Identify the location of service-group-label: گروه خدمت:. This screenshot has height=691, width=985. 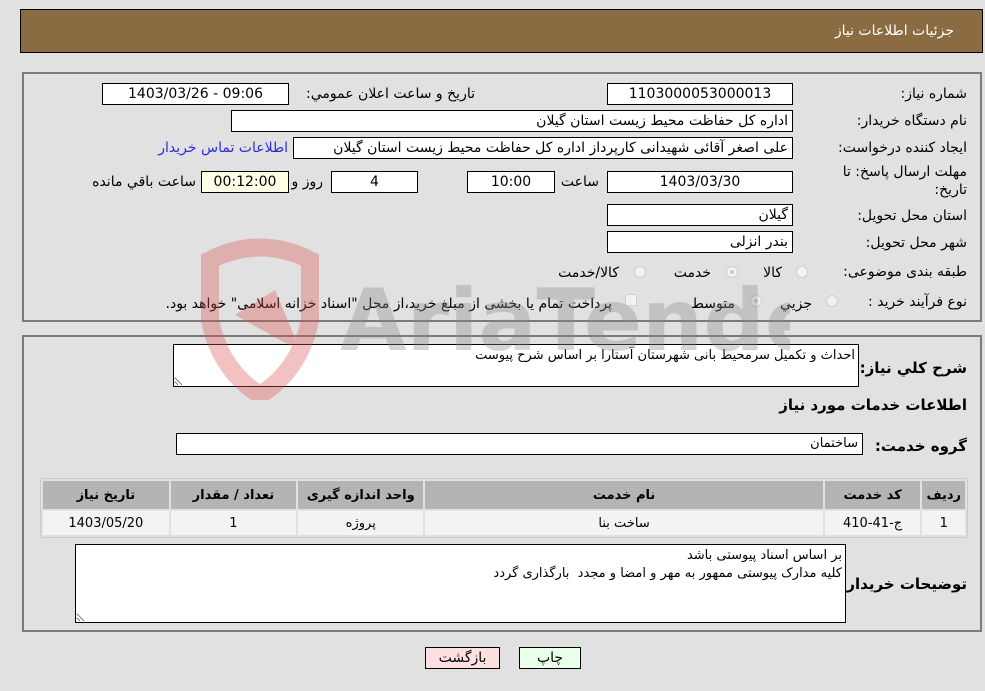
(920, 446).